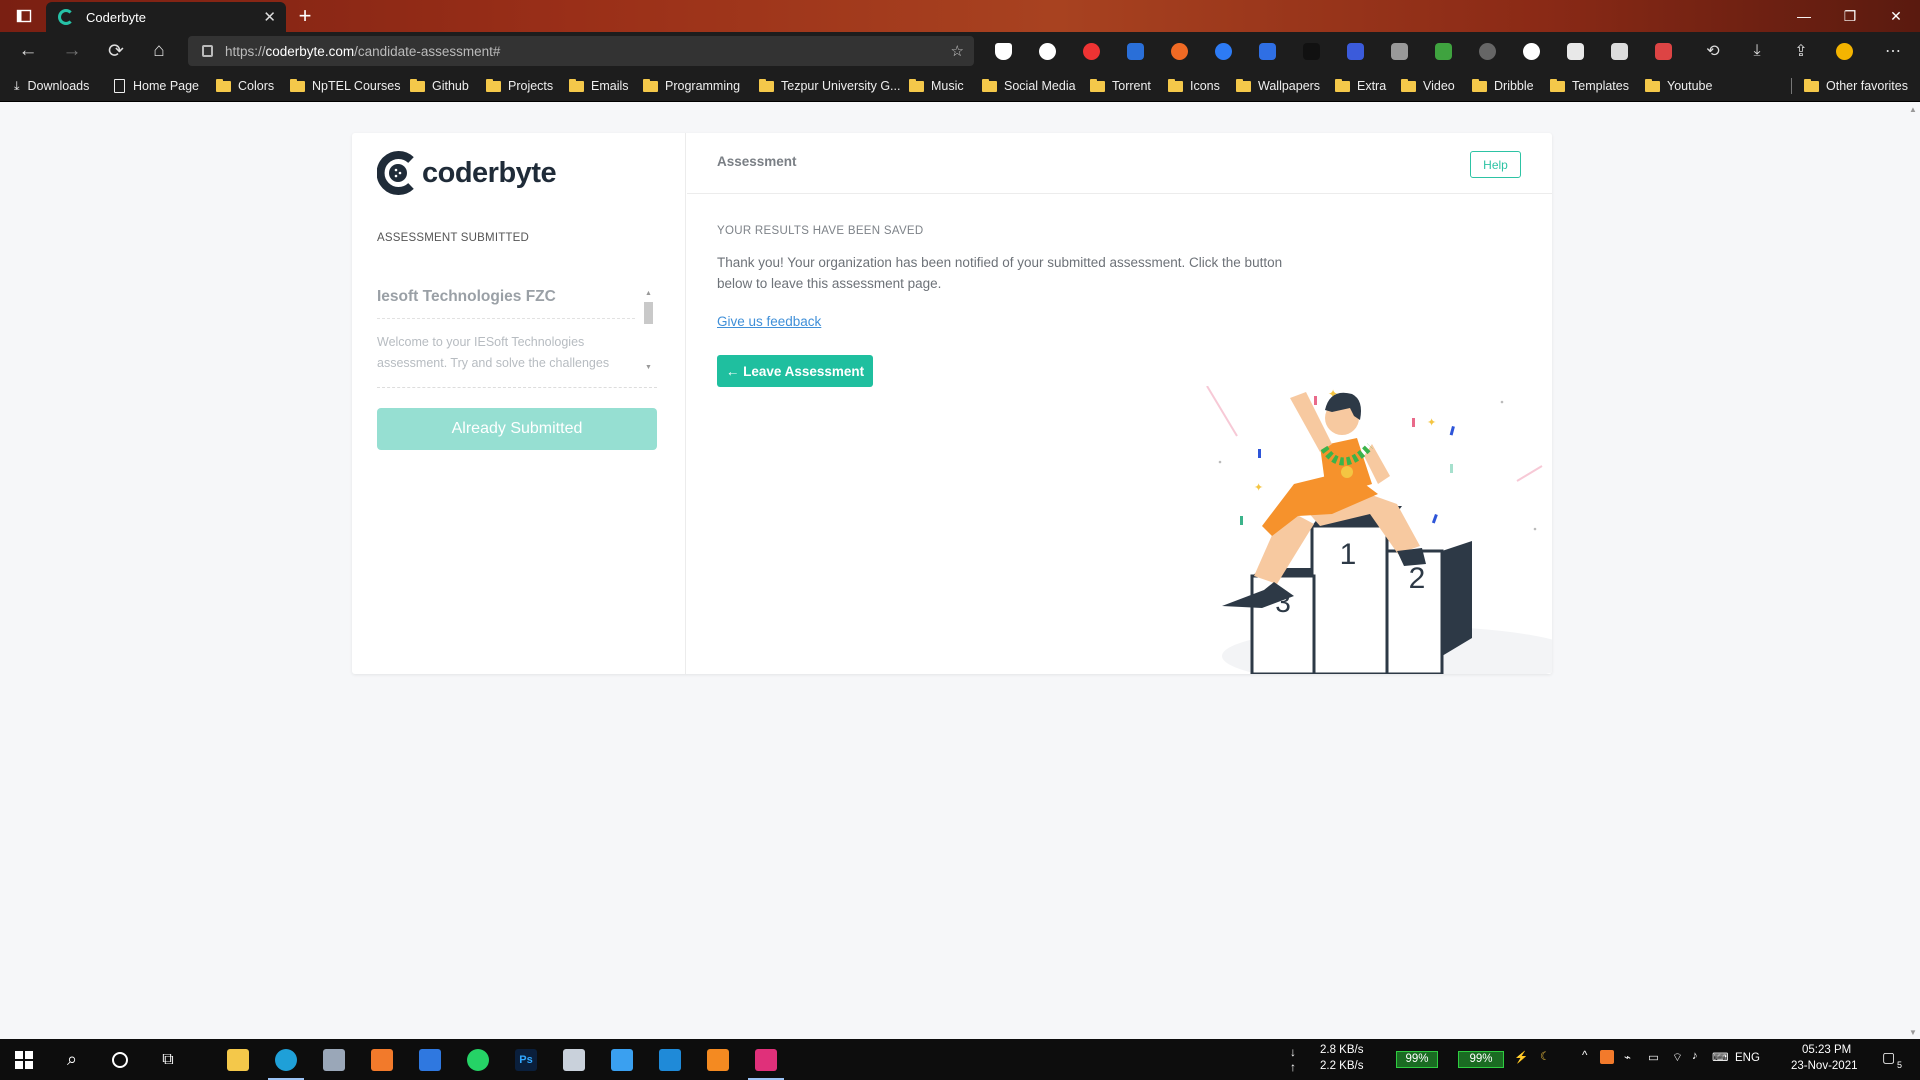 The width and height of the screenshot is (1920, 1080). What do you see at coordinates (1678, 86) in the screenshot?
I see `bookmark-youtube: Youtube` at bounding box center [1678, 86].